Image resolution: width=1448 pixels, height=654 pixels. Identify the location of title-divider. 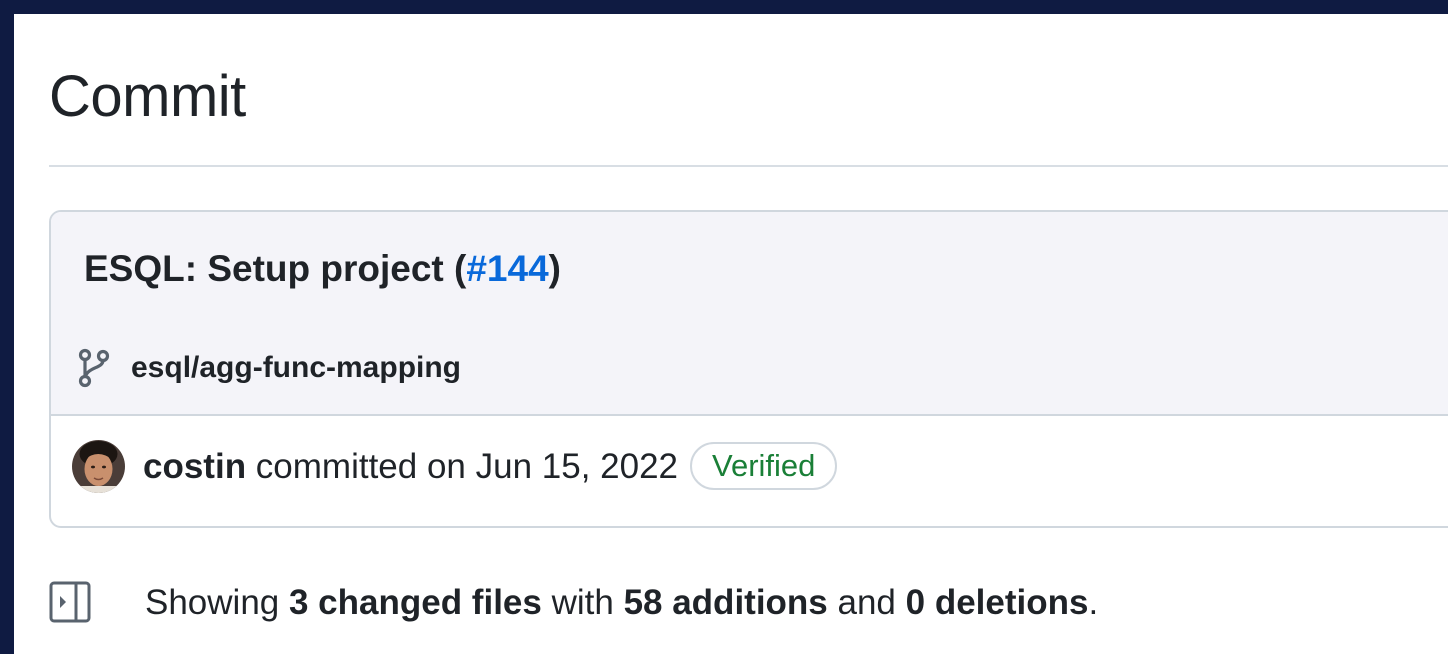
(748, 166).